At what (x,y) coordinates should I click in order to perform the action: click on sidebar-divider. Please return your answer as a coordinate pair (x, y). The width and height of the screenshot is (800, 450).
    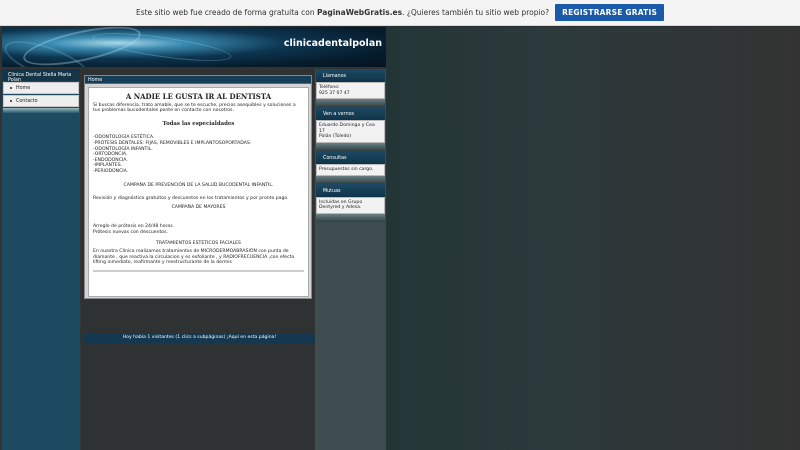
    Looking at the image, I should click on (41, 110).